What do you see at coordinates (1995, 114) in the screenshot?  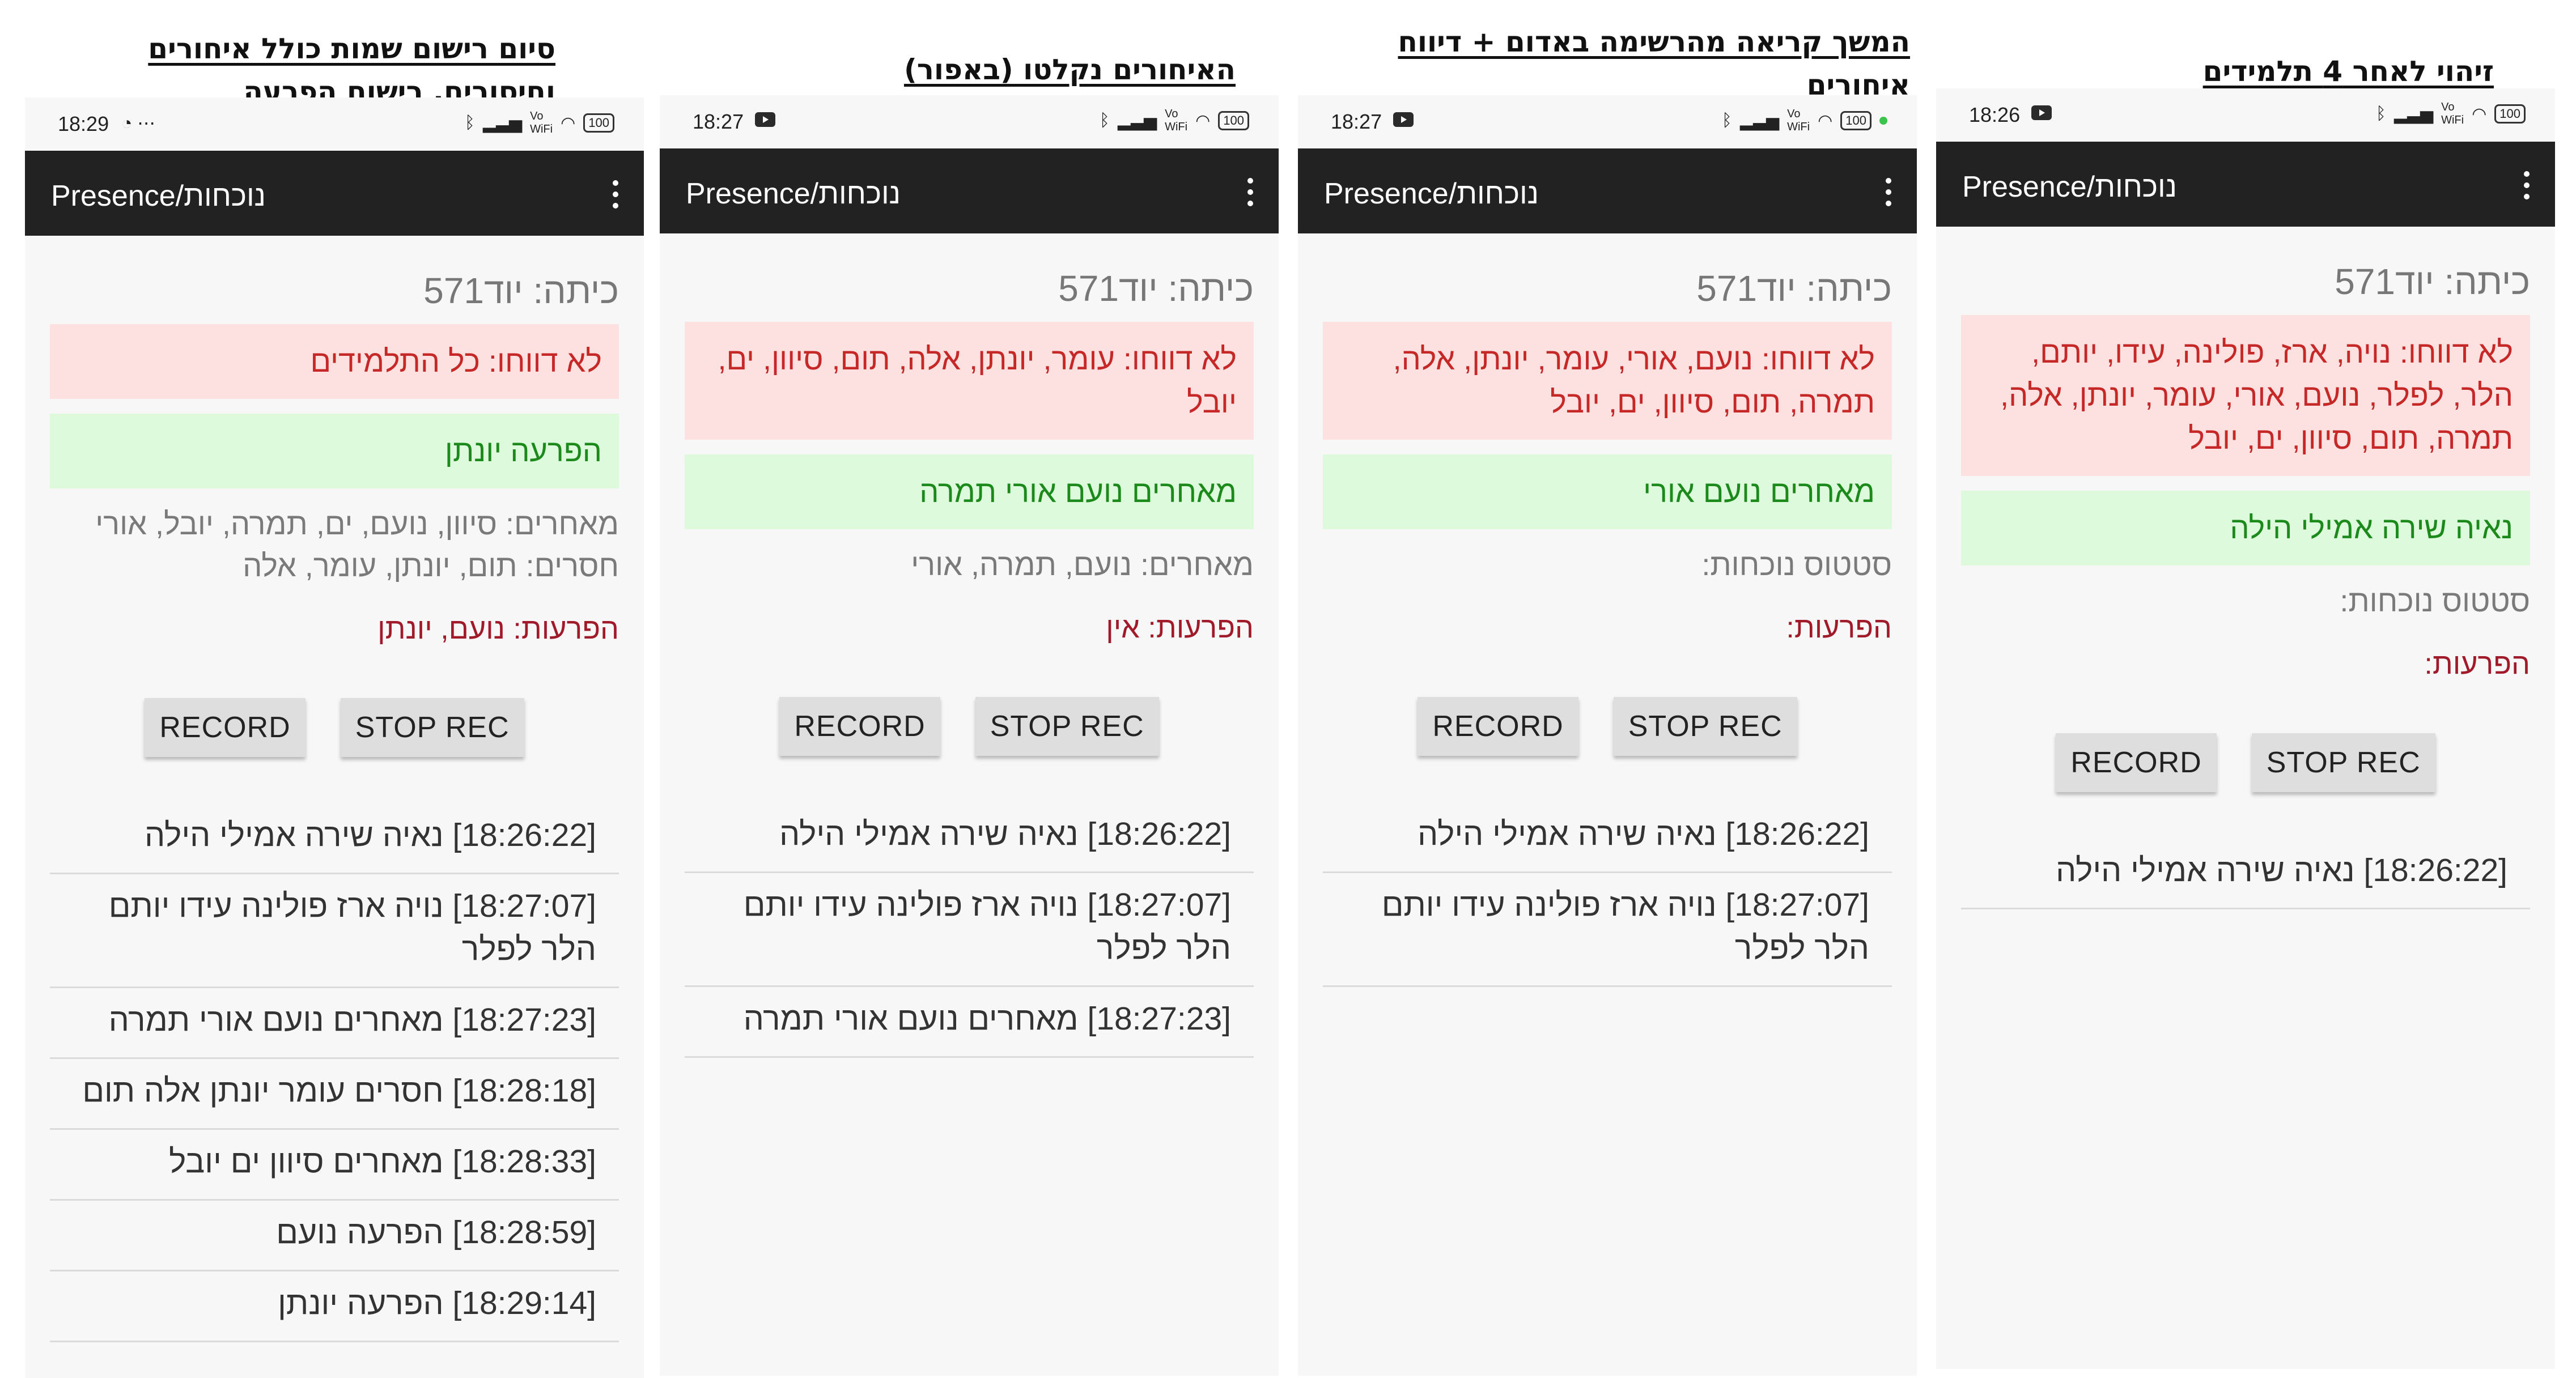 I see `status-time: 18:26` at bounding box center [1995, 114].